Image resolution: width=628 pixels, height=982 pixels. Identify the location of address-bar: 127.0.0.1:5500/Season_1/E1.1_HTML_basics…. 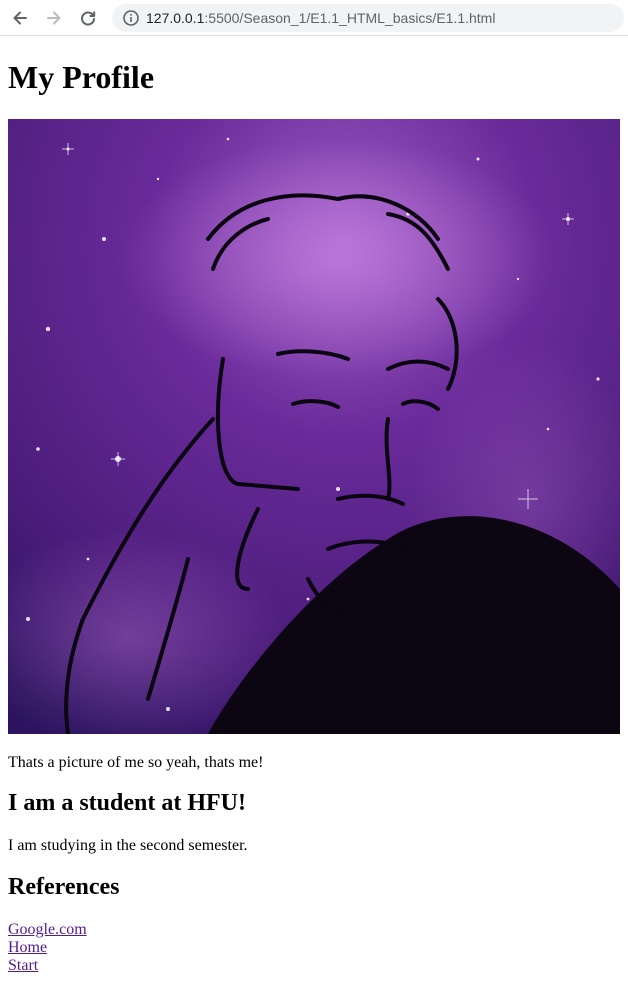
(368, 17).